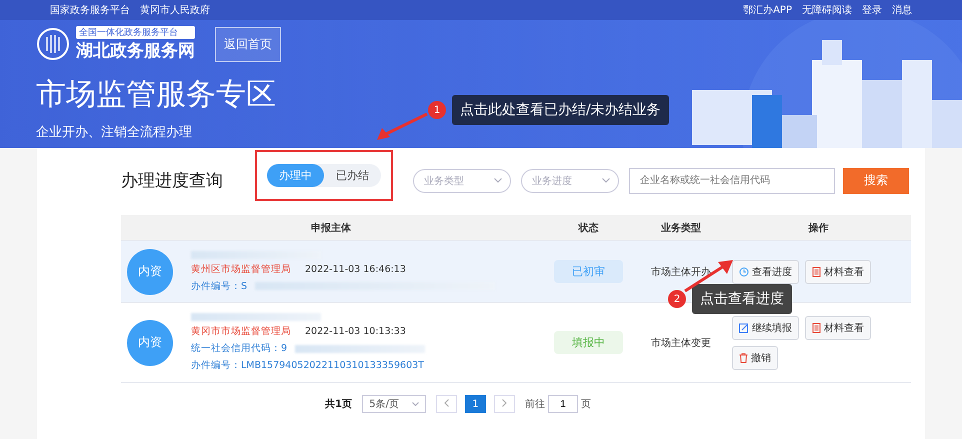 This screenshot has width=962, height=439. I want to click on edit-icon, so click(744, 327).